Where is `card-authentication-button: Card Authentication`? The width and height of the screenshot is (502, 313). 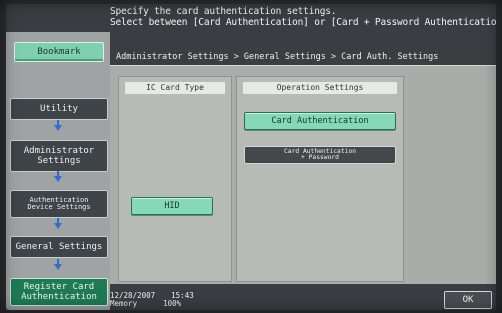
card-authentication-button: Card Authentication is located at coordinates (320, 121).